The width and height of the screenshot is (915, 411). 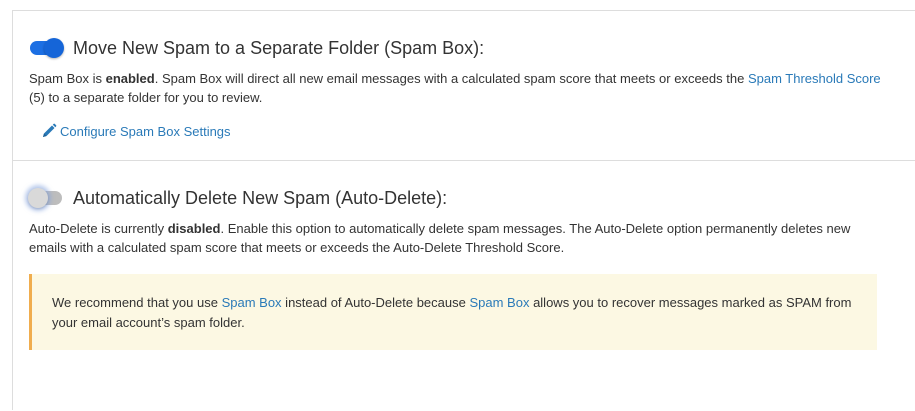 I want to click on alert-text-2: instead of Auto-Delete because, so click(x=375, y=302).